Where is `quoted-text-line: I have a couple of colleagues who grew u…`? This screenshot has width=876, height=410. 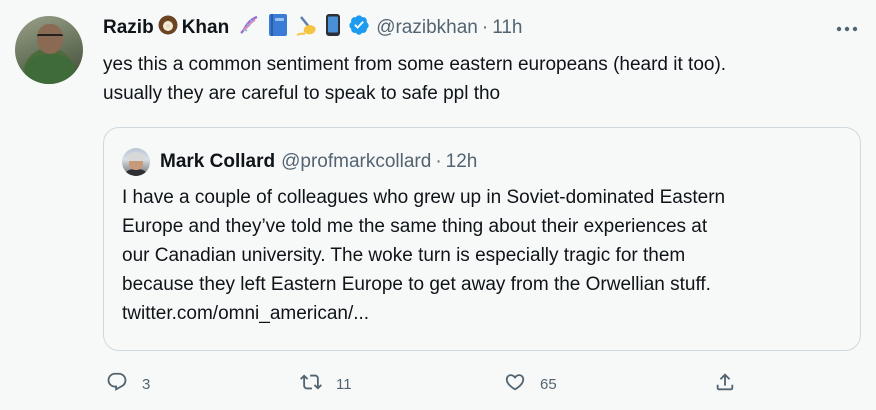 quoted-text-line: I have a couple of colleagues who grew u… is located at coordinates (424, 197).